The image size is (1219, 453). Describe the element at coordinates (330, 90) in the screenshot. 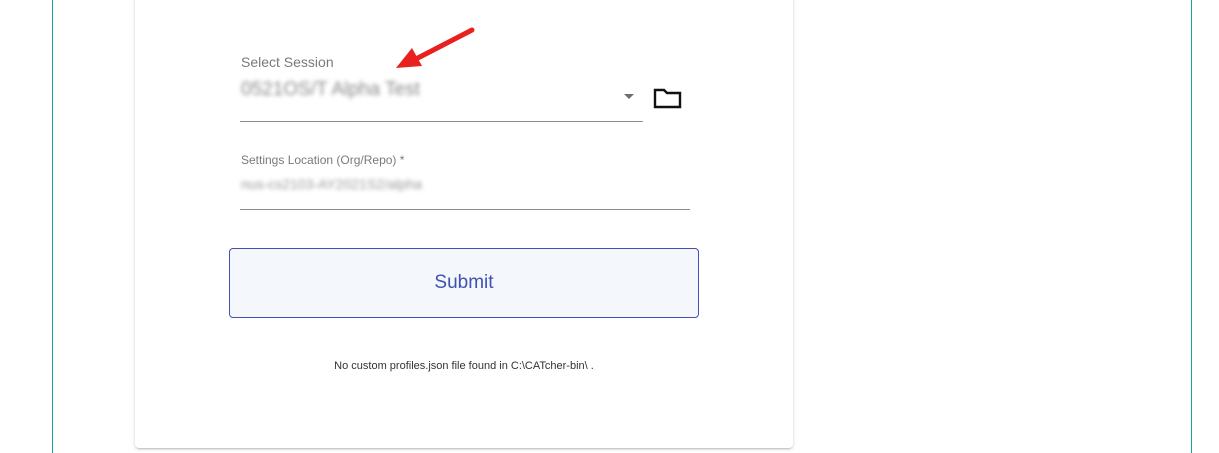

I see `session-select: 0521OS/T Alpha Test` at that location.